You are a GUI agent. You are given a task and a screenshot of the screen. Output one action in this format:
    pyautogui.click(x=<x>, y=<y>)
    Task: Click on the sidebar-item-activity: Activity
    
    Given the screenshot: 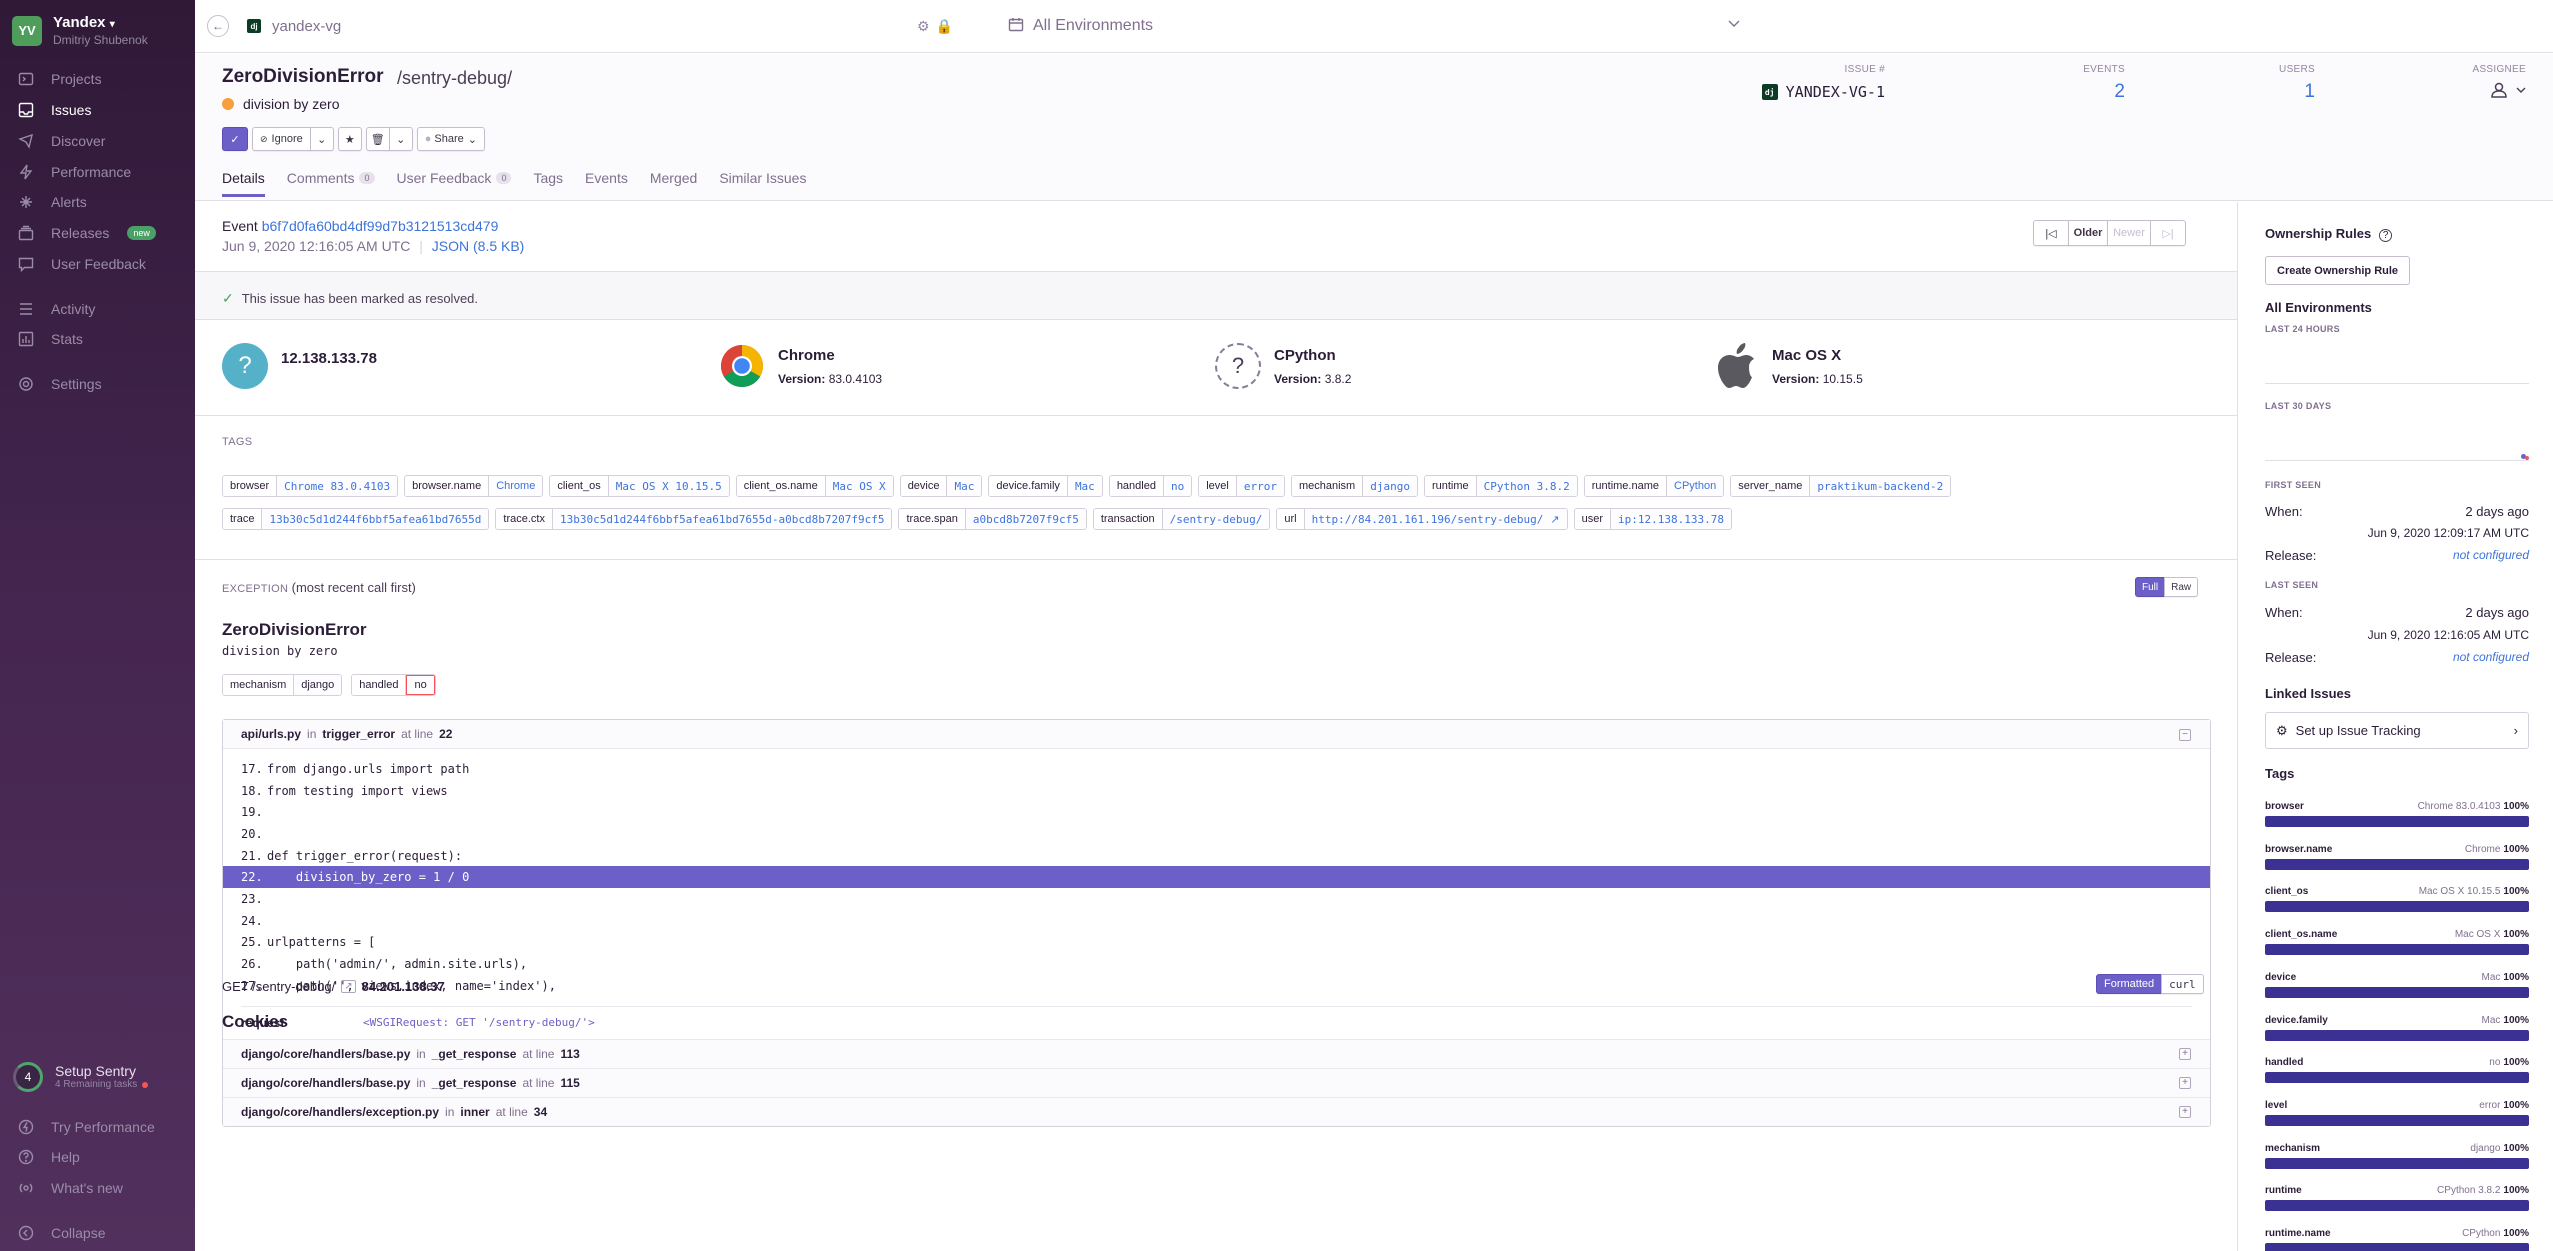 What is the action you would take?
    pyautogui.click(x=56, y=309)
    